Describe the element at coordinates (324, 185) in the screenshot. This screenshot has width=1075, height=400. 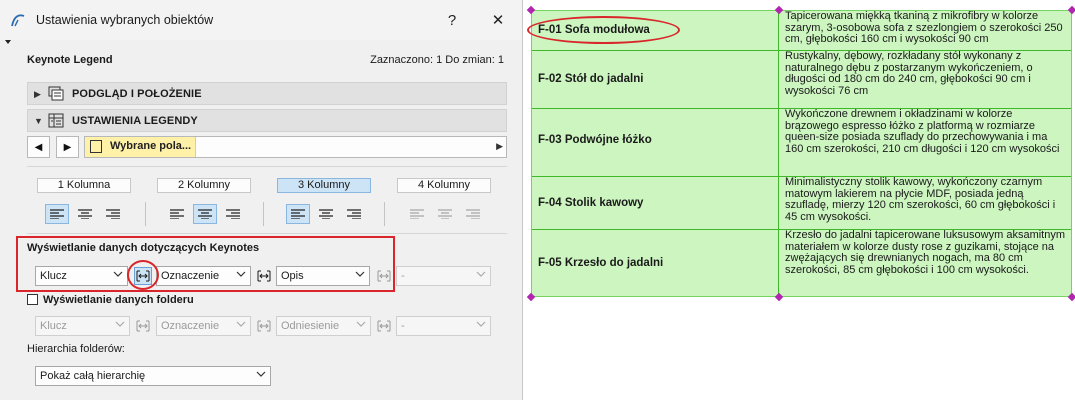
I see `column-option-3: 3 Kolumny` at that location.